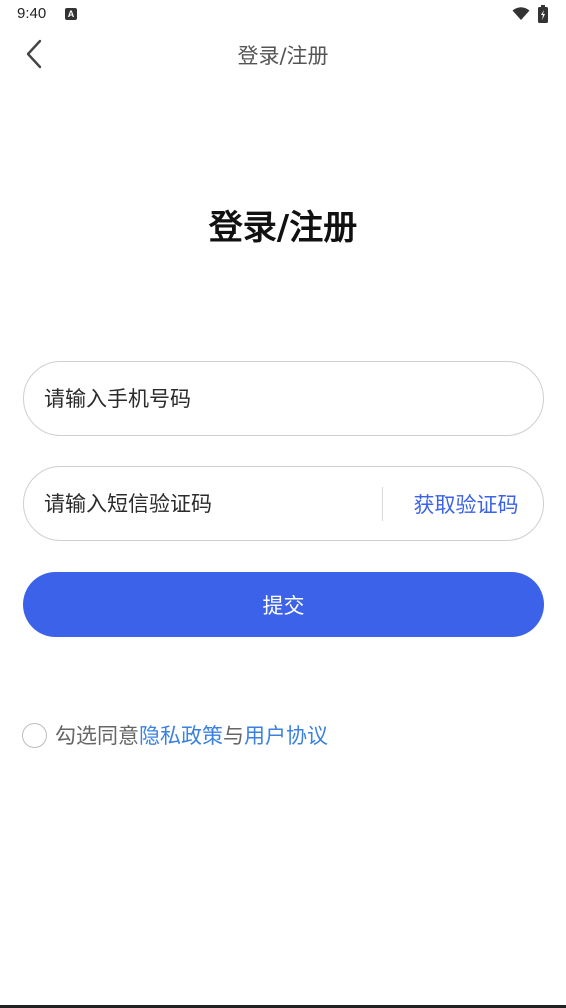 This screenshot has height=1008, width=566. I want to click on agreement-row: 勾选同意 隐私政策 与 用户协议, so click(175, 735).